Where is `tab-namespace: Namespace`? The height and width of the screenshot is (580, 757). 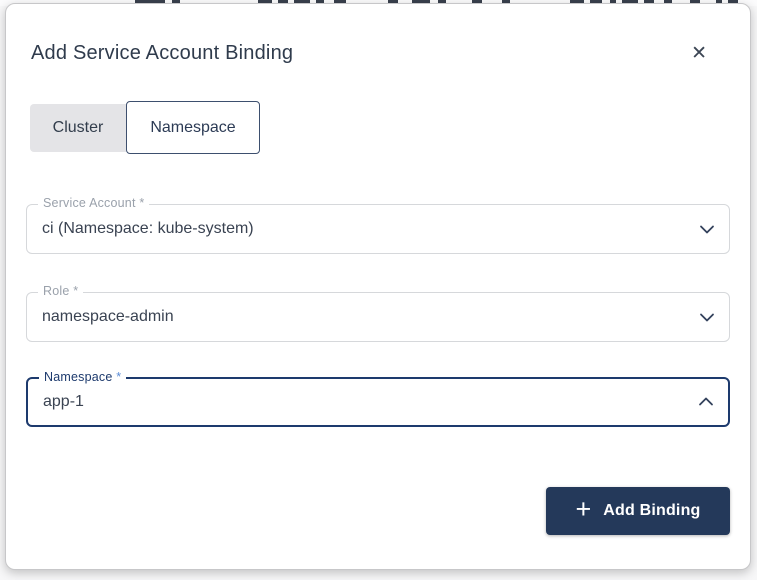
tab-namespace: Namespace is located at coordinates (193, 127).